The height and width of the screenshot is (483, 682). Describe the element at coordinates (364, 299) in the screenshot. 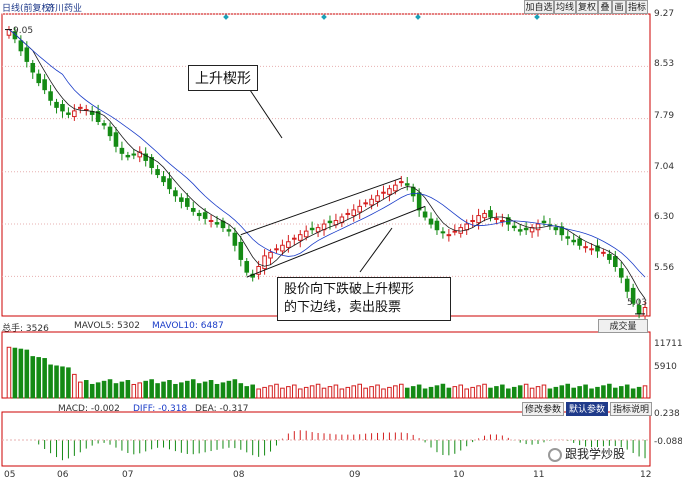

I see `breakdown-annotation: 股价向下跌破上升楔形 的下边线，卖出股票` at that location.